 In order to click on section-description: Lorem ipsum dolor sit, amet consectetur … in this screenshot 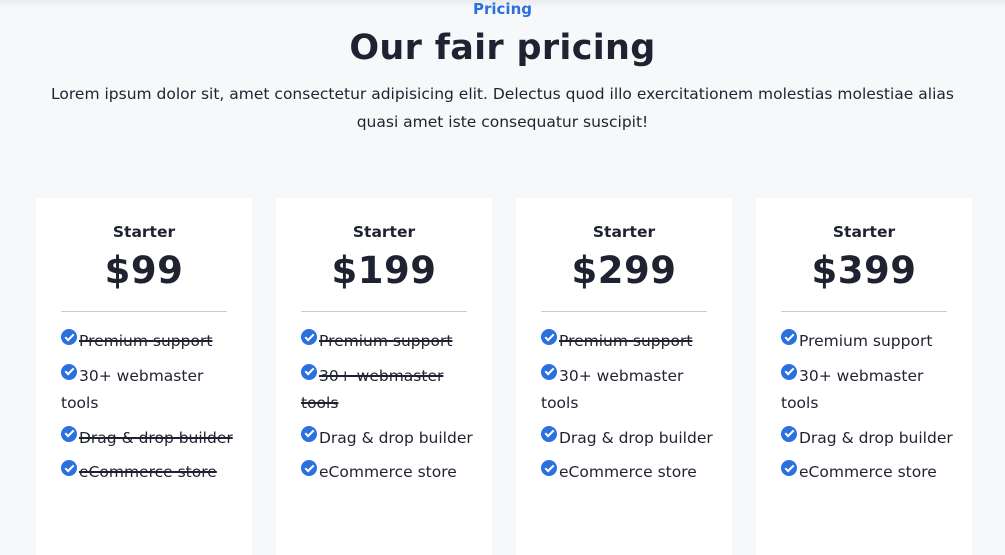, I will do `click(502, 108)`.